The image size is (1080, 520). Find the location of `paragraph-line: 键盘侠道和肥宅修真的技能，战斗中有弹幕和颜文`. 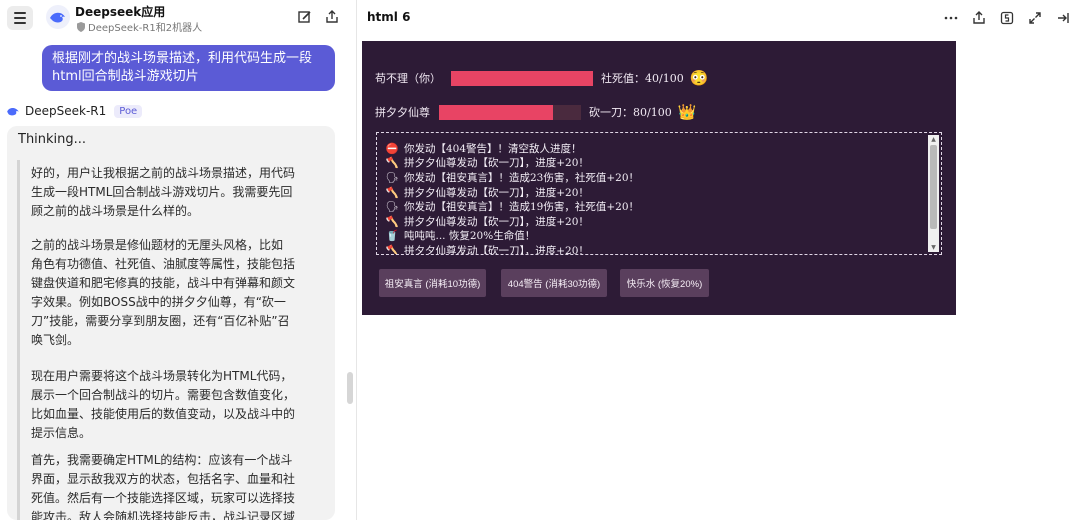

paragraph-line: 键盘侠道和肥宅修真的技能，战斗中有弹幕和颜文 is located at coordinates (163, 283).